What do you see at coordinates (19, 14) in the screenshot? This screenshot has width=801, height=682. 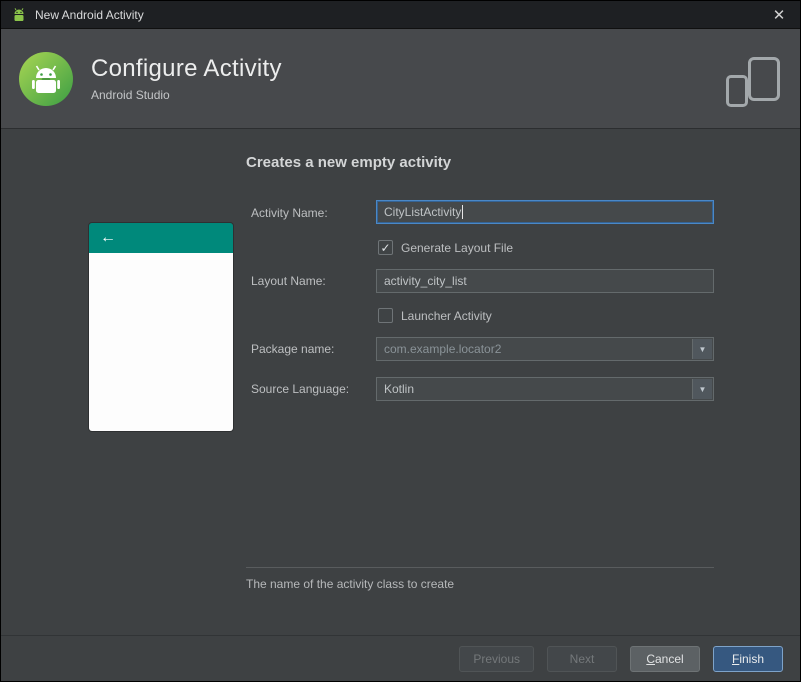 I see `android-icon` at bounding box center [19, 14].